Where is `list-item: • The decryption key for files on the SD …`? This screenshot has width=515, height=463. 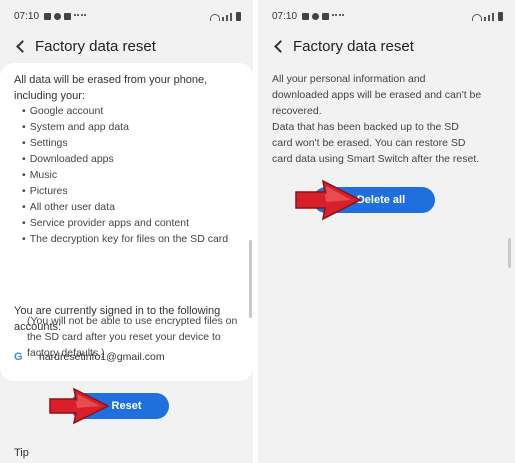 list-item: • The decryption key for files on the SD … is located at coordinates (125, 239).